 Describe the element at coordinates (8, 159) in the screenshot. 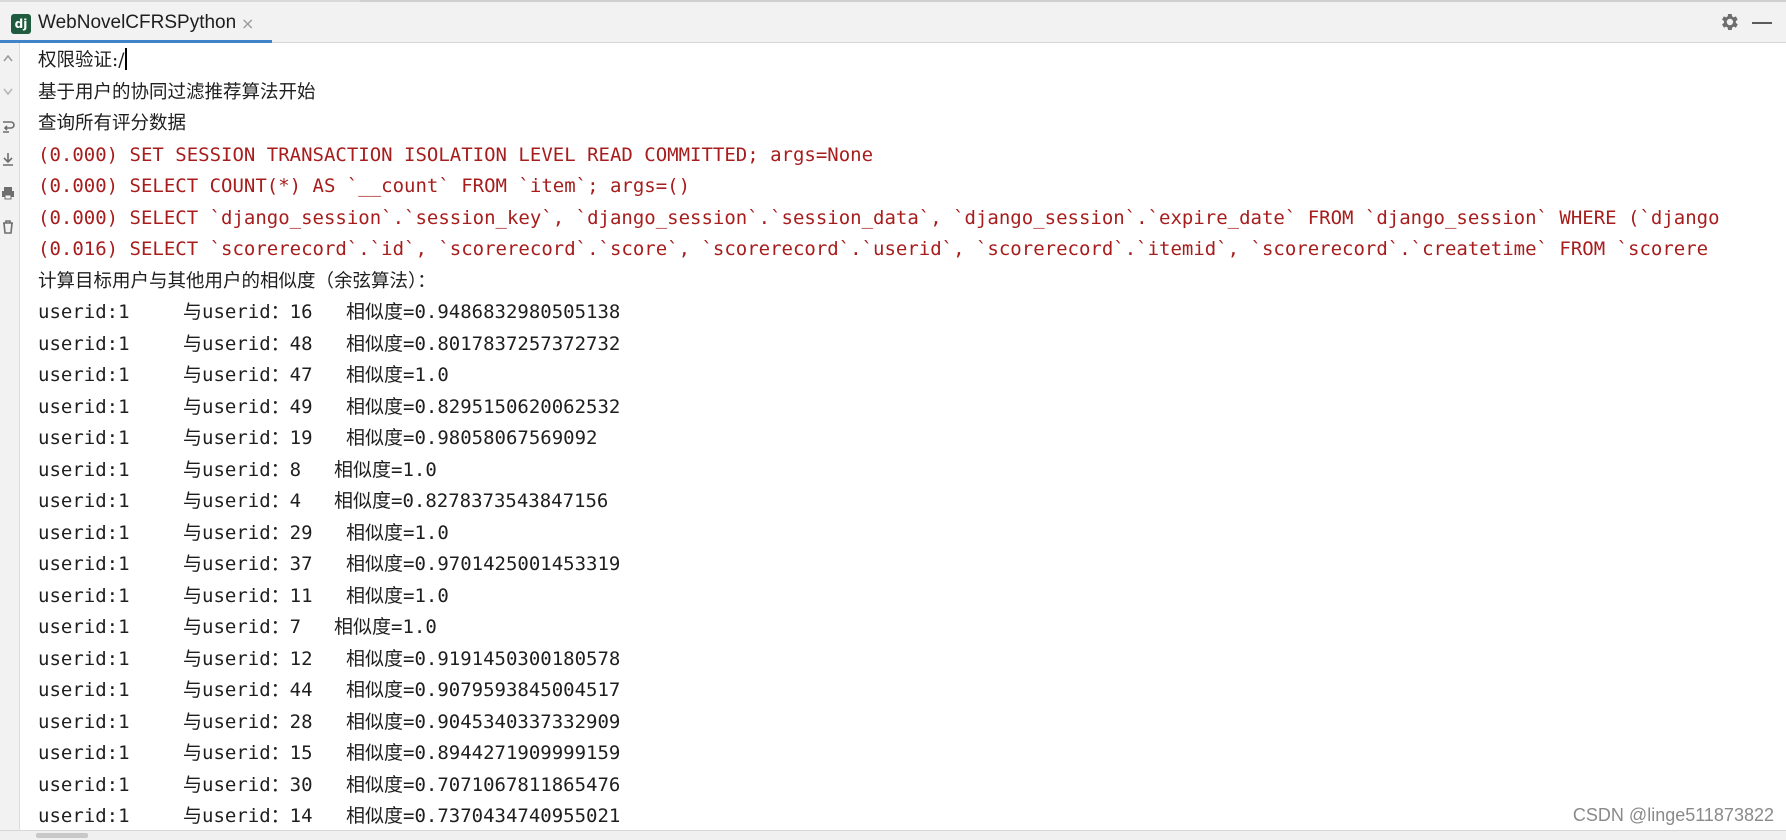

I see `scroll-to-end-icon` at that location.